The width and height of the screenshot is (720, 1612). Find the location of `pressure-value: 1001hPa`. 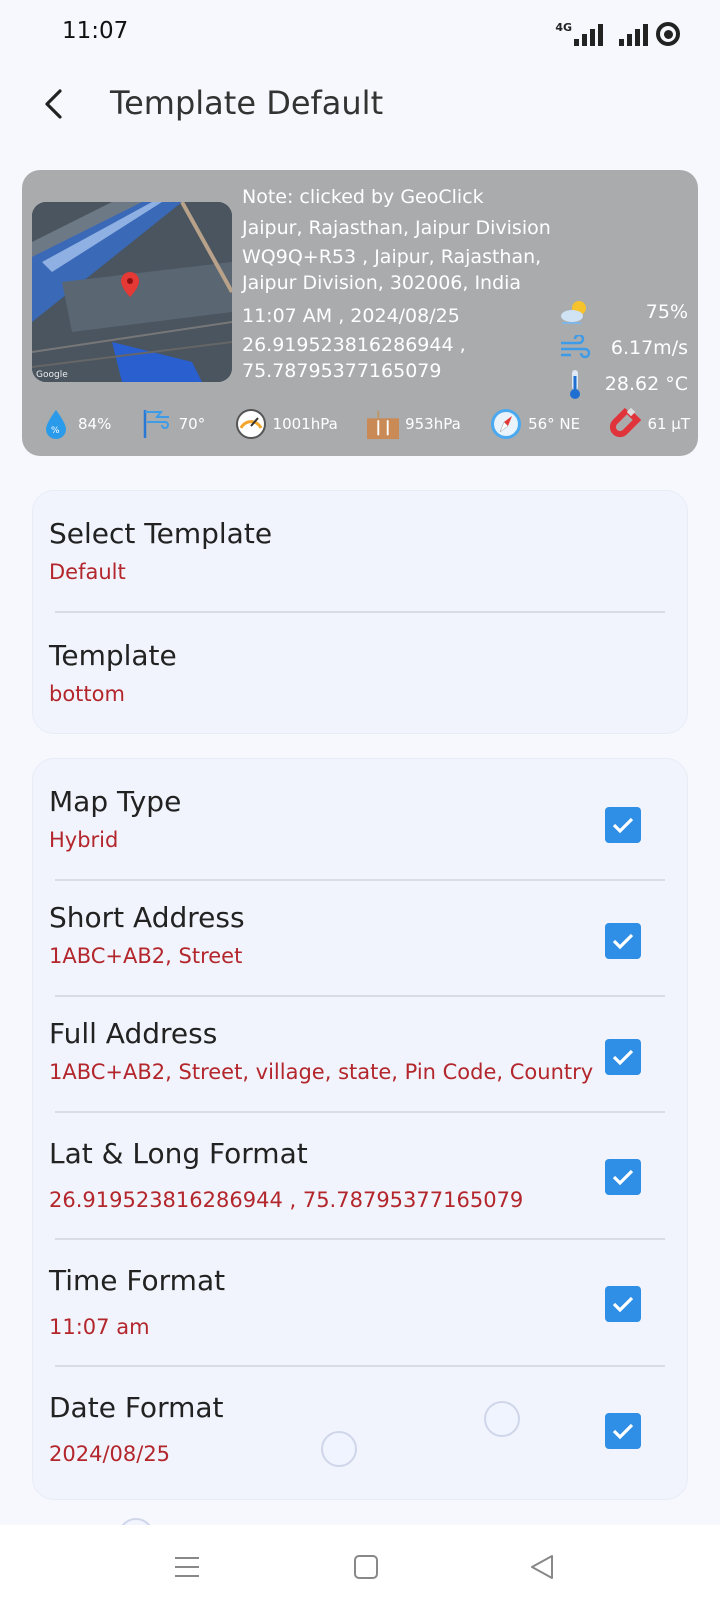

pressure-value: 1001hPa is located at coordinates (305, 424).